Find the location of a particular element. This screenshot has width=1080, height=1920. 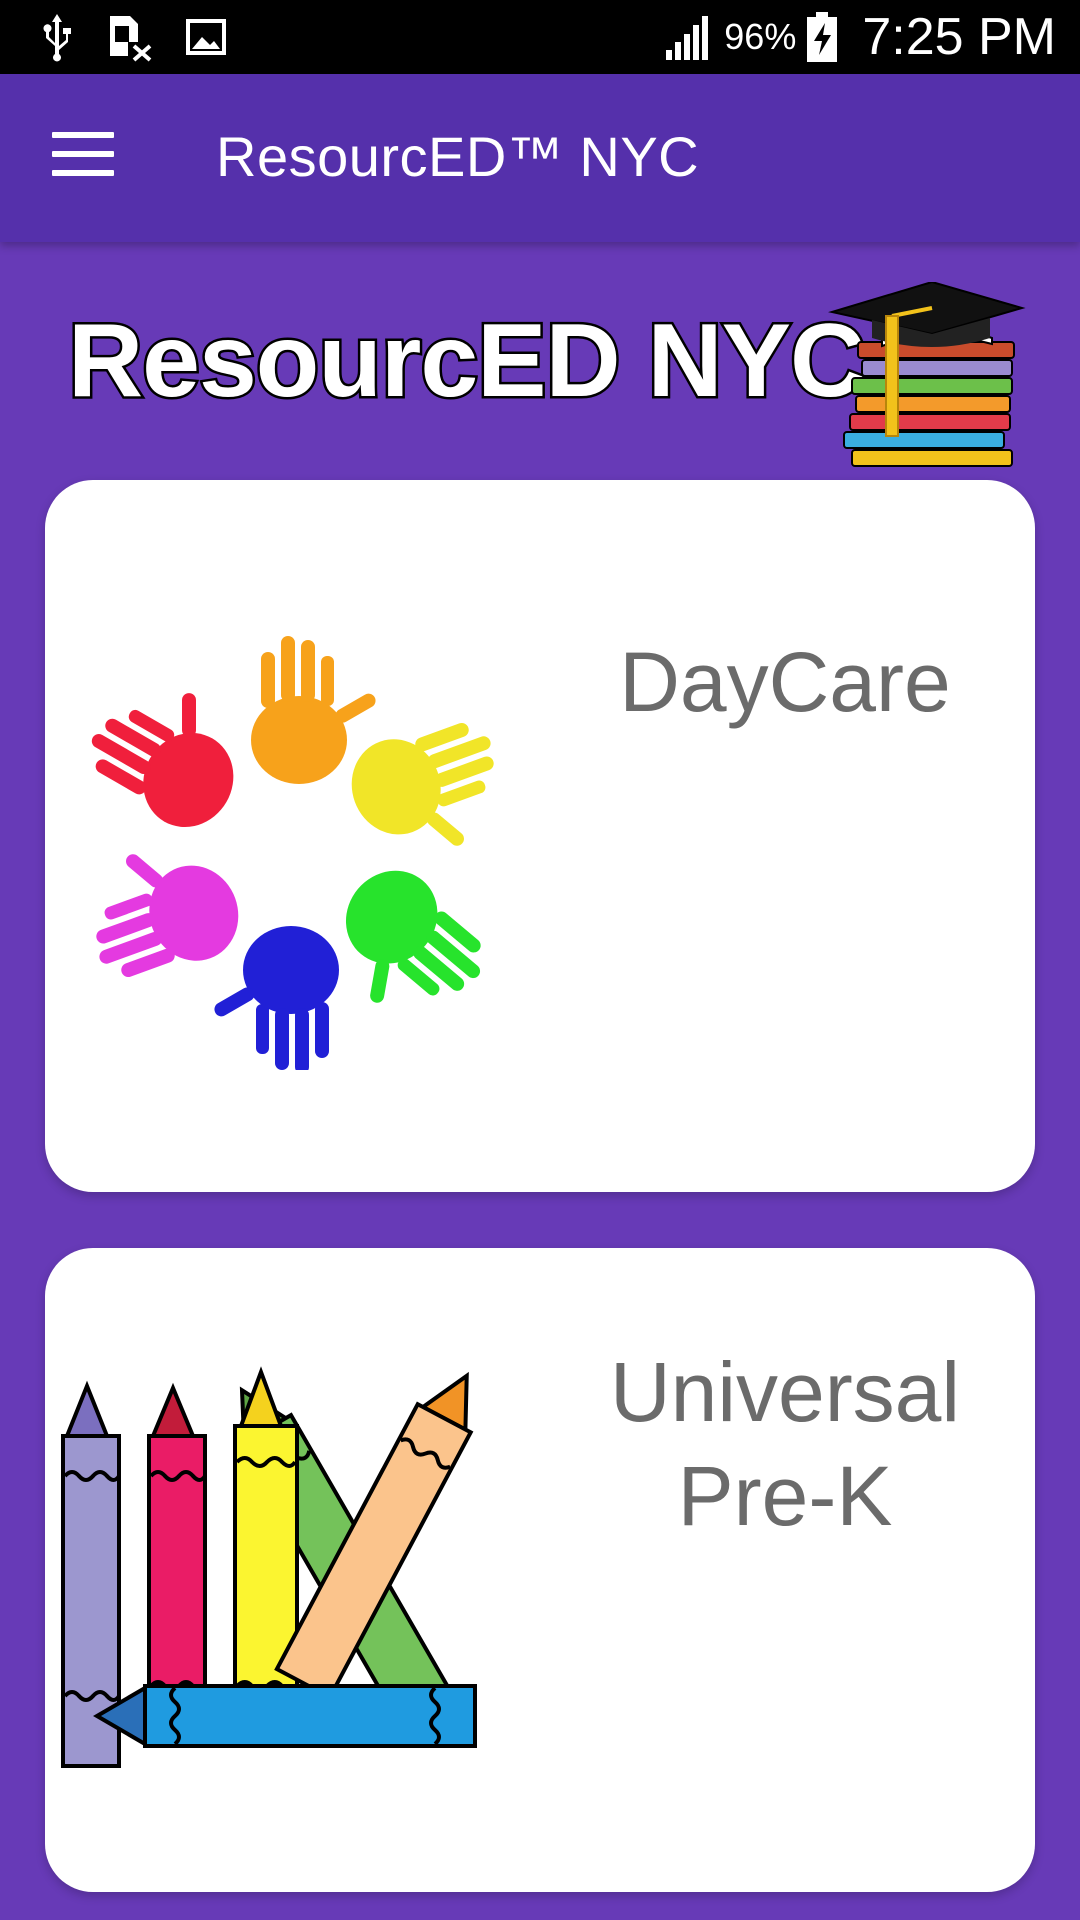

daycare-label: DayCare is located at coordinates (785, 682).